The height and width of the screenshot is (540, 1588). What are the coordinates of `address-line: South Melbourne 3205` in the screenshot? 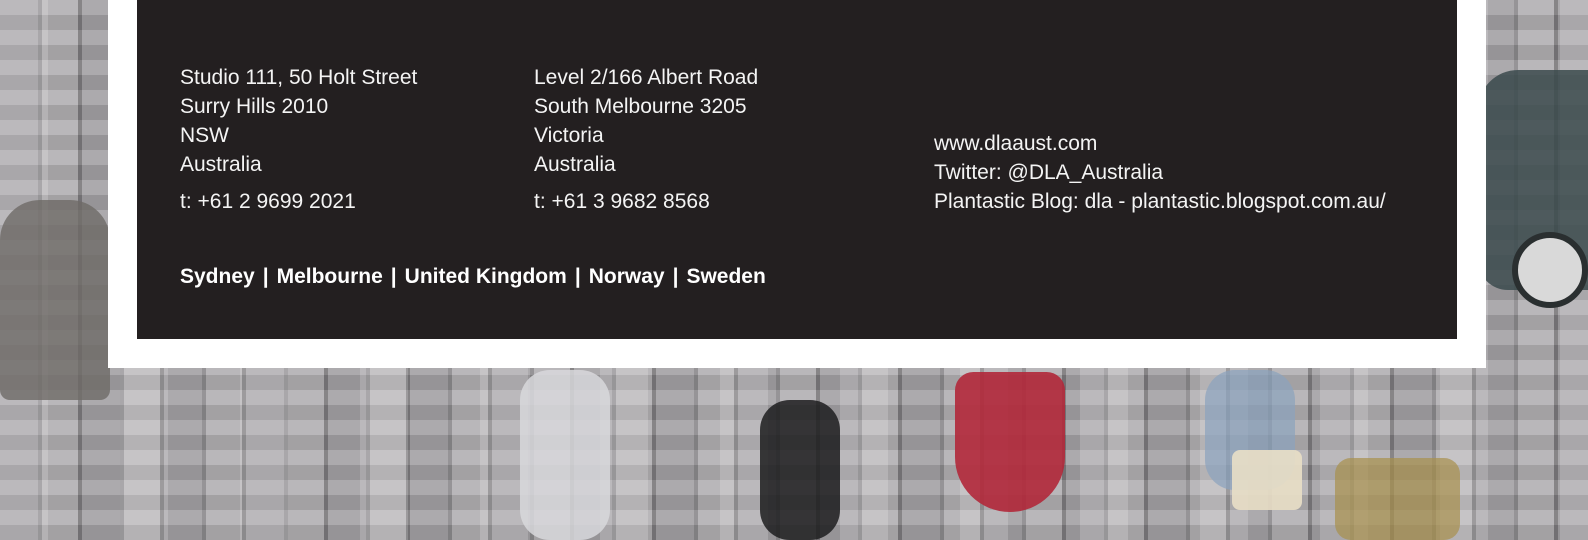 It's located at (640, 106).